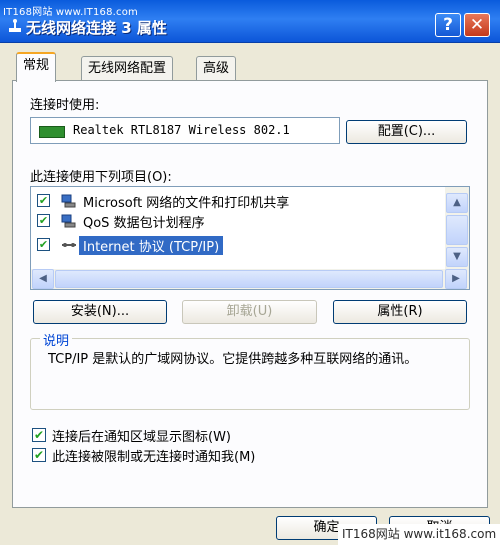  Describe the element at coordinates (236, 221) in the screenshot. I see `list-item: ✔ QoS 数据包计划程序` at that location.